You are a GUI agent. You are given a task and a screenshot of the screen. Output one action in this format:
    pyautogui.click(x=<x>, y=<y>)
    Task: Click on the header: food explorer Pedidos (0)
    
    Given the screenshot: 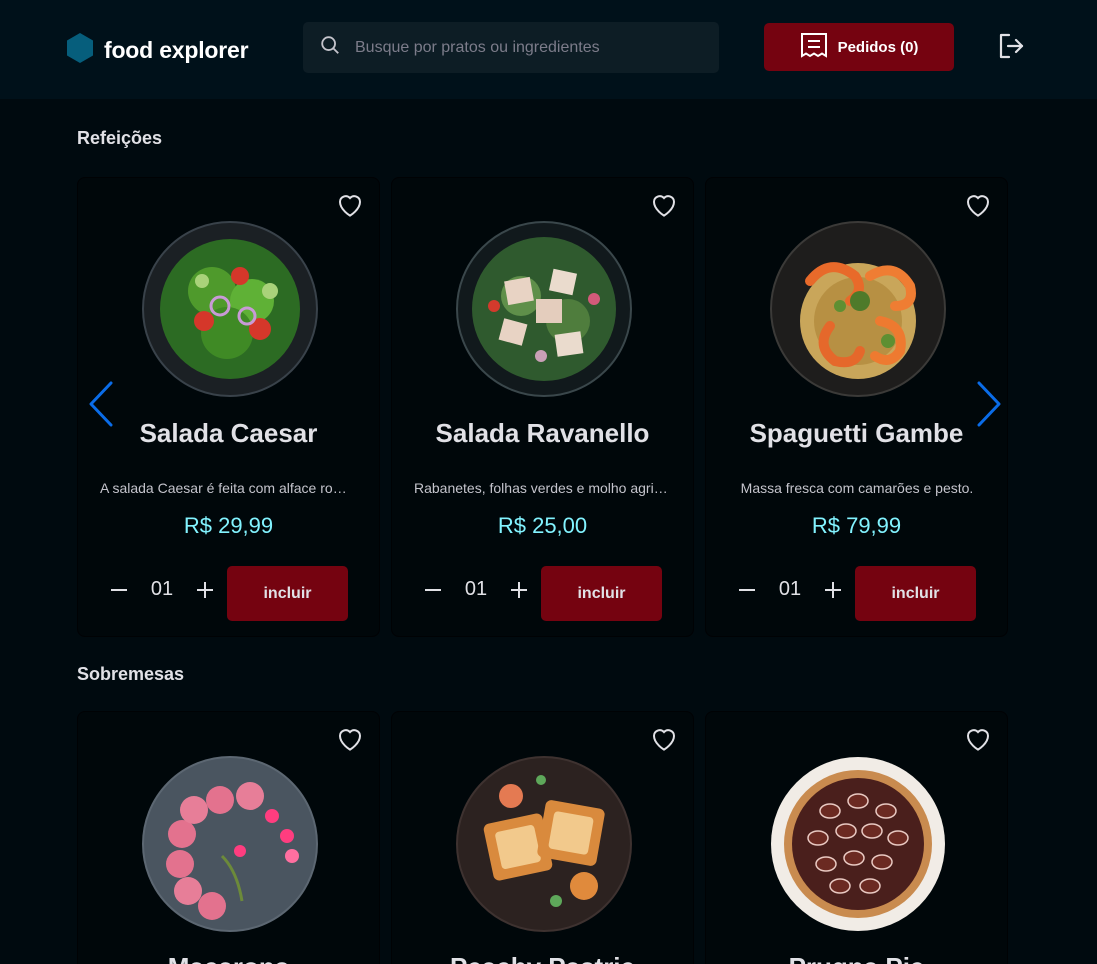 What is the action you would take?
    pyautogui.click(x=548, y=49)
    